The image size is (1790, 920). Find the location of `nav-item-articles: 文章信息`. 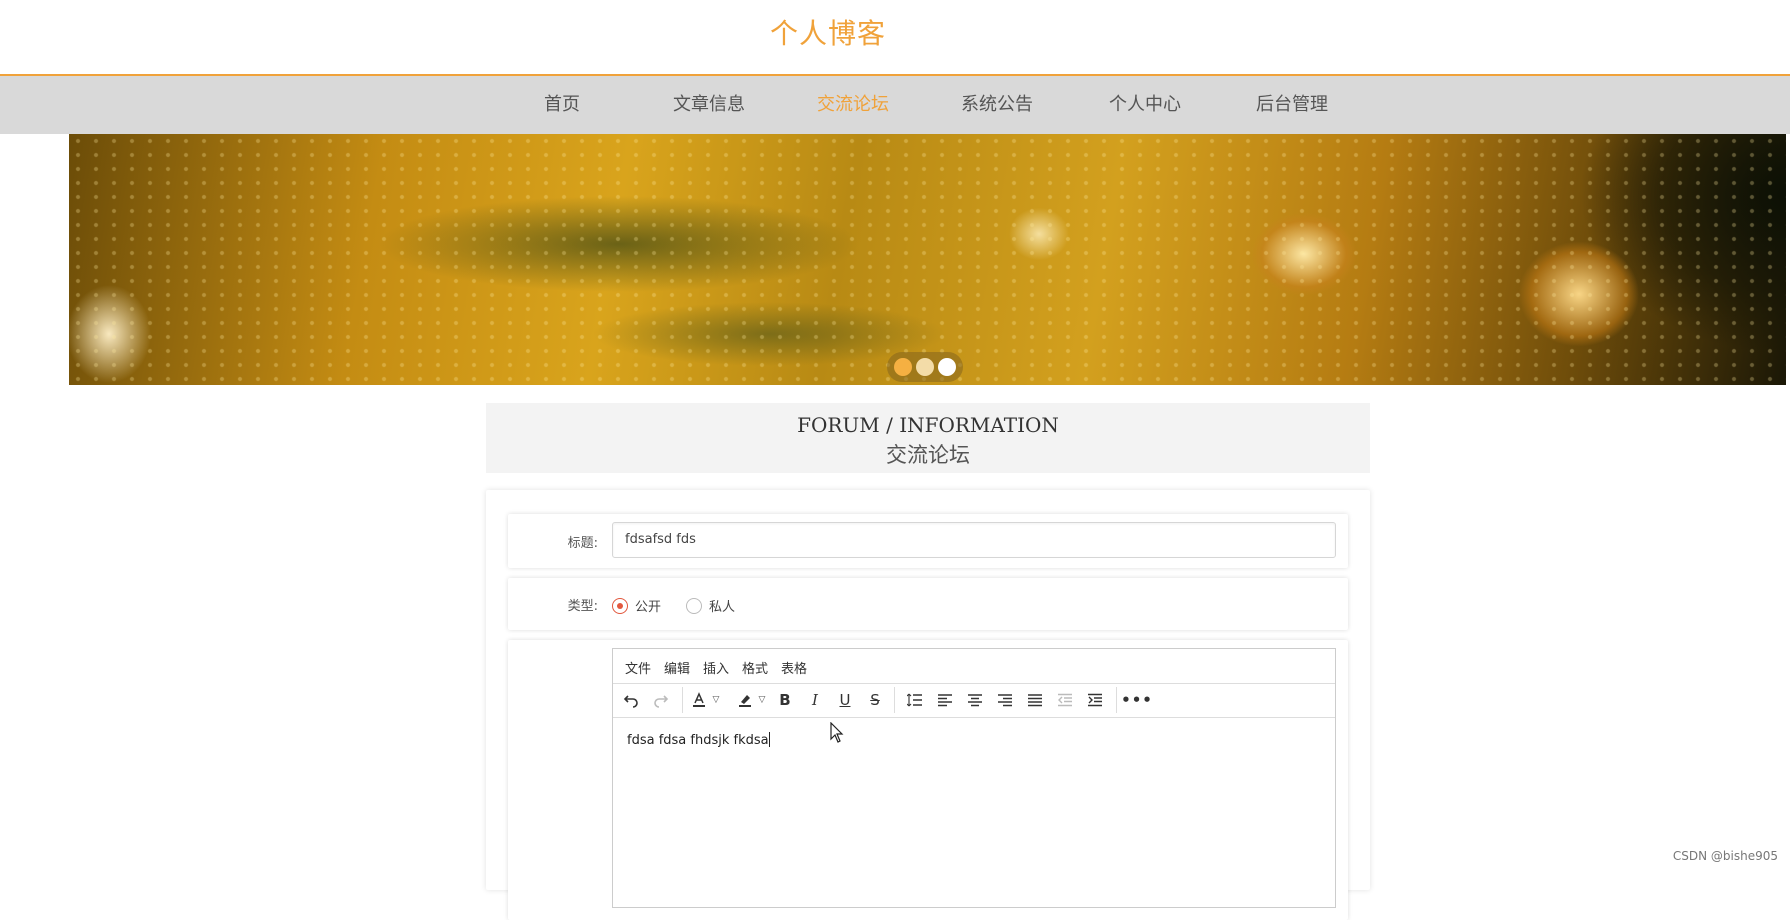

nav-item-articles: 文章信息 is located at coordinates (709, 105).